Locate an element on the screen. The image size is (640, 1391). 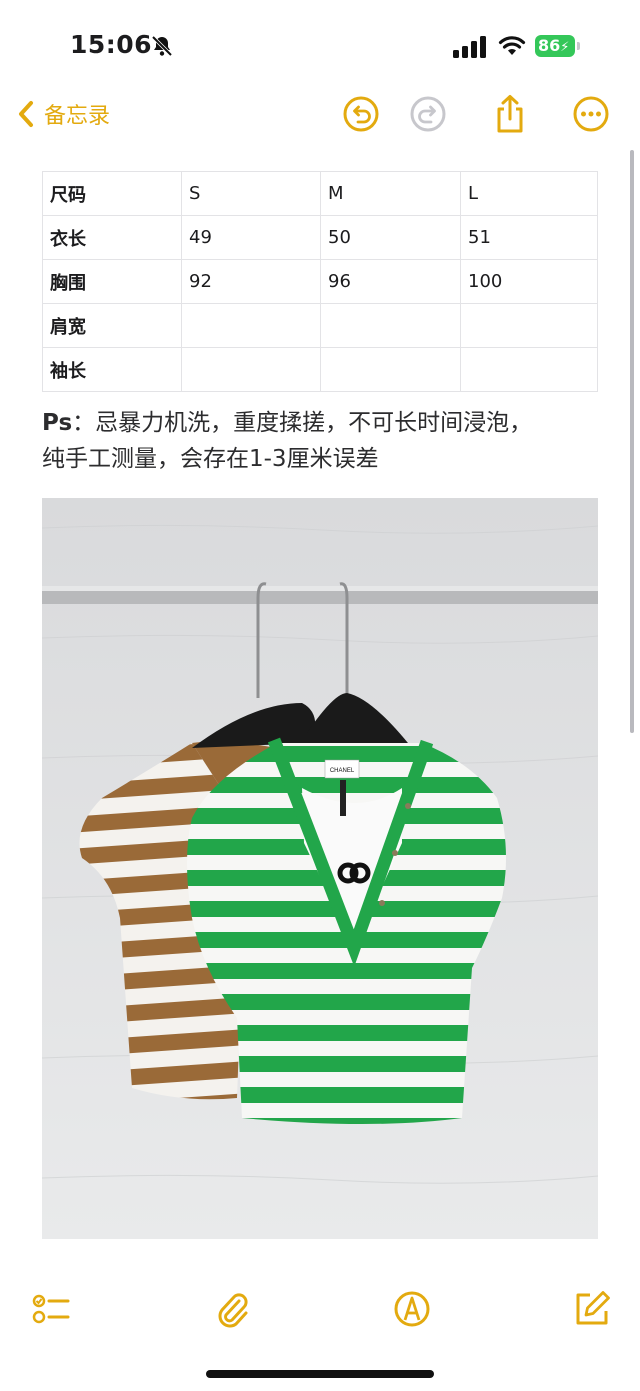
navigation-bar: 备忘录 is located at coordinates (320, 115).